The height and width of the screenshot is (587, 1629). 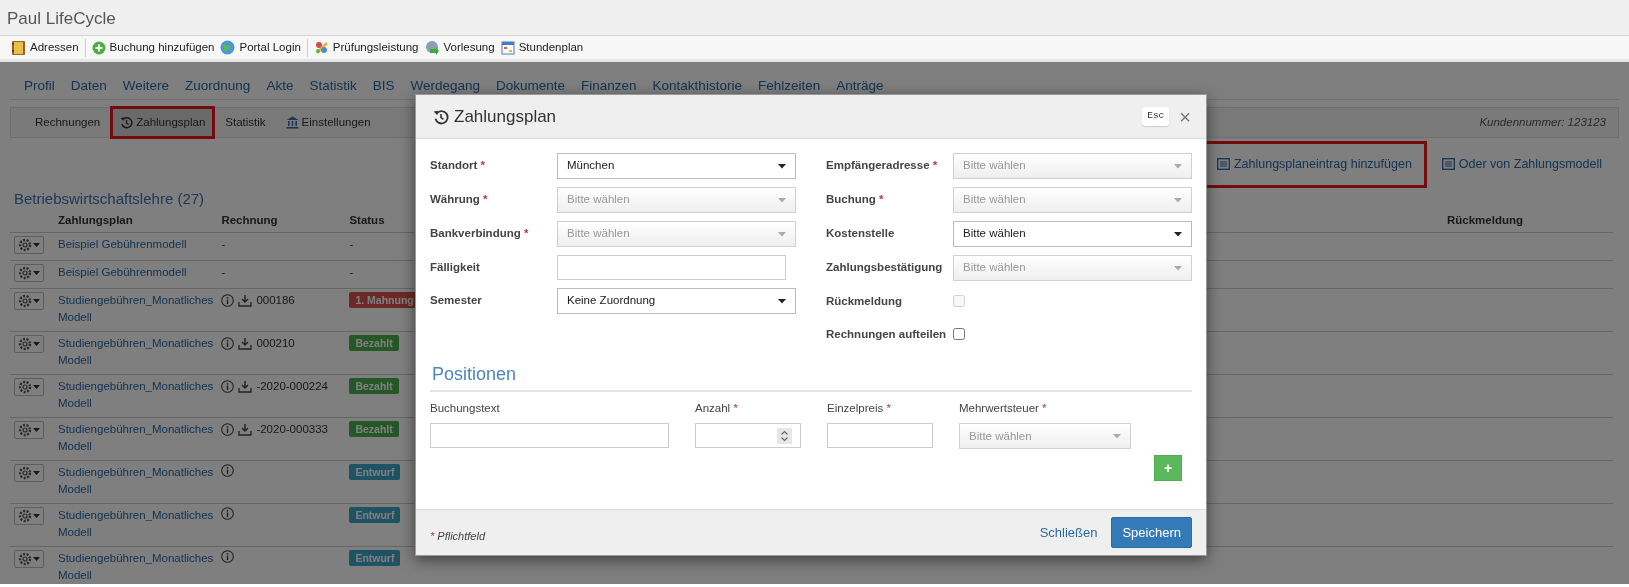 I want to click on nav-tab: Anträge, so click(x=860, y=86).